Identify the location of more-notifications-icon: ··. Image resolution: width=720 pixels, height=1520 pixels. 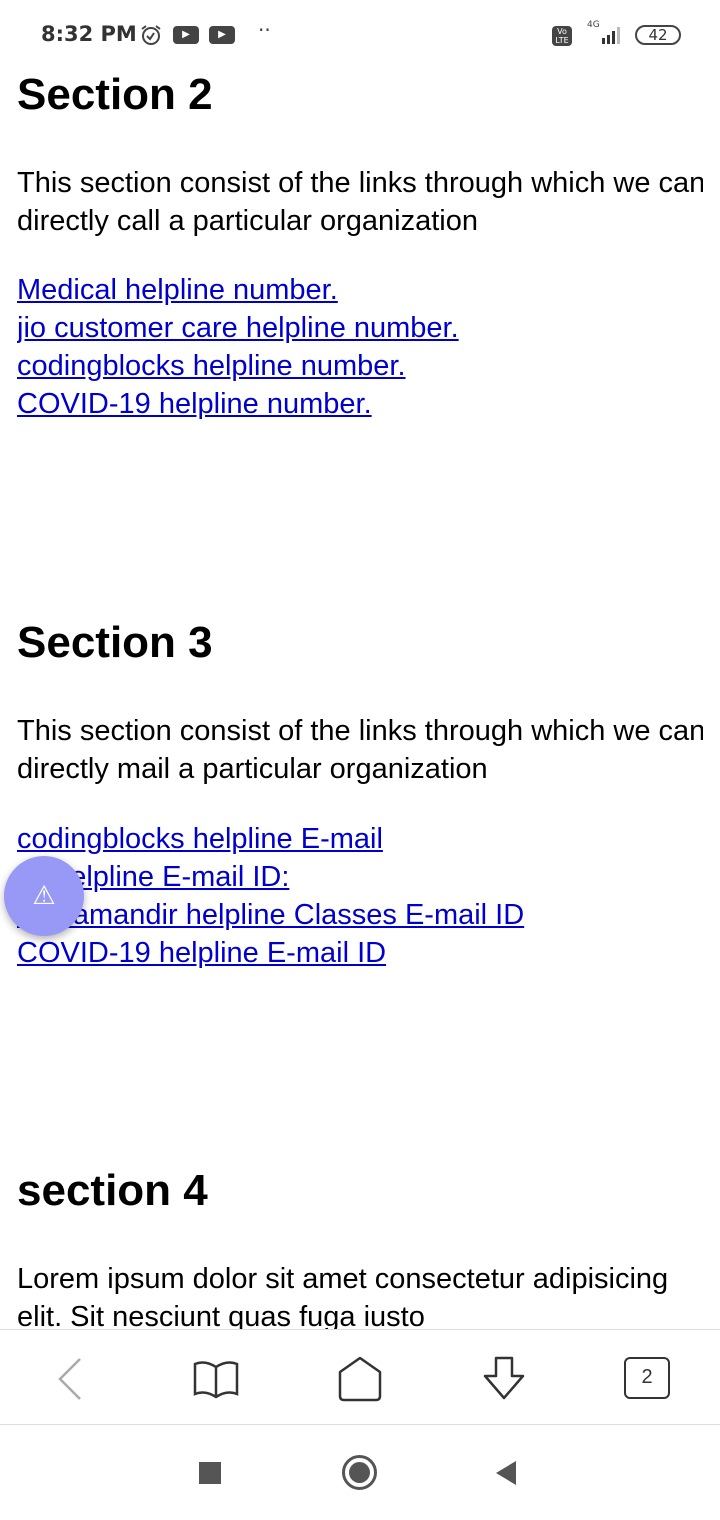
(264, 30).